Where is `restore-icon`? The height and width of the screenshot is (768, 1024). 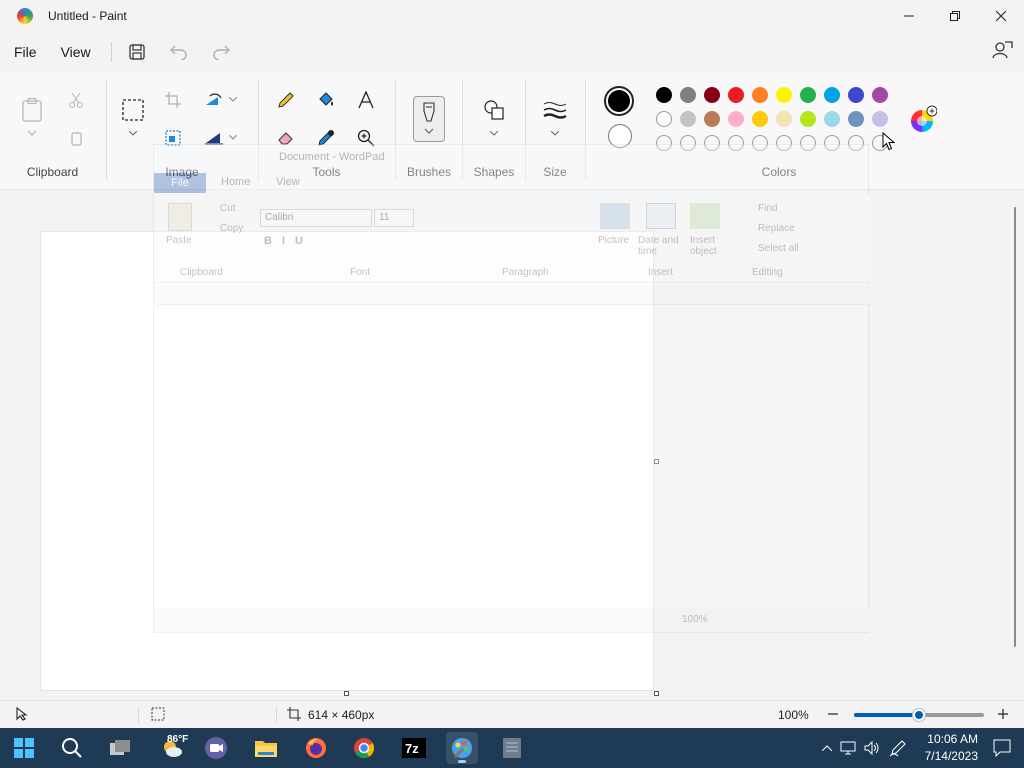 restore-icon is located at coordinates (955, 16).